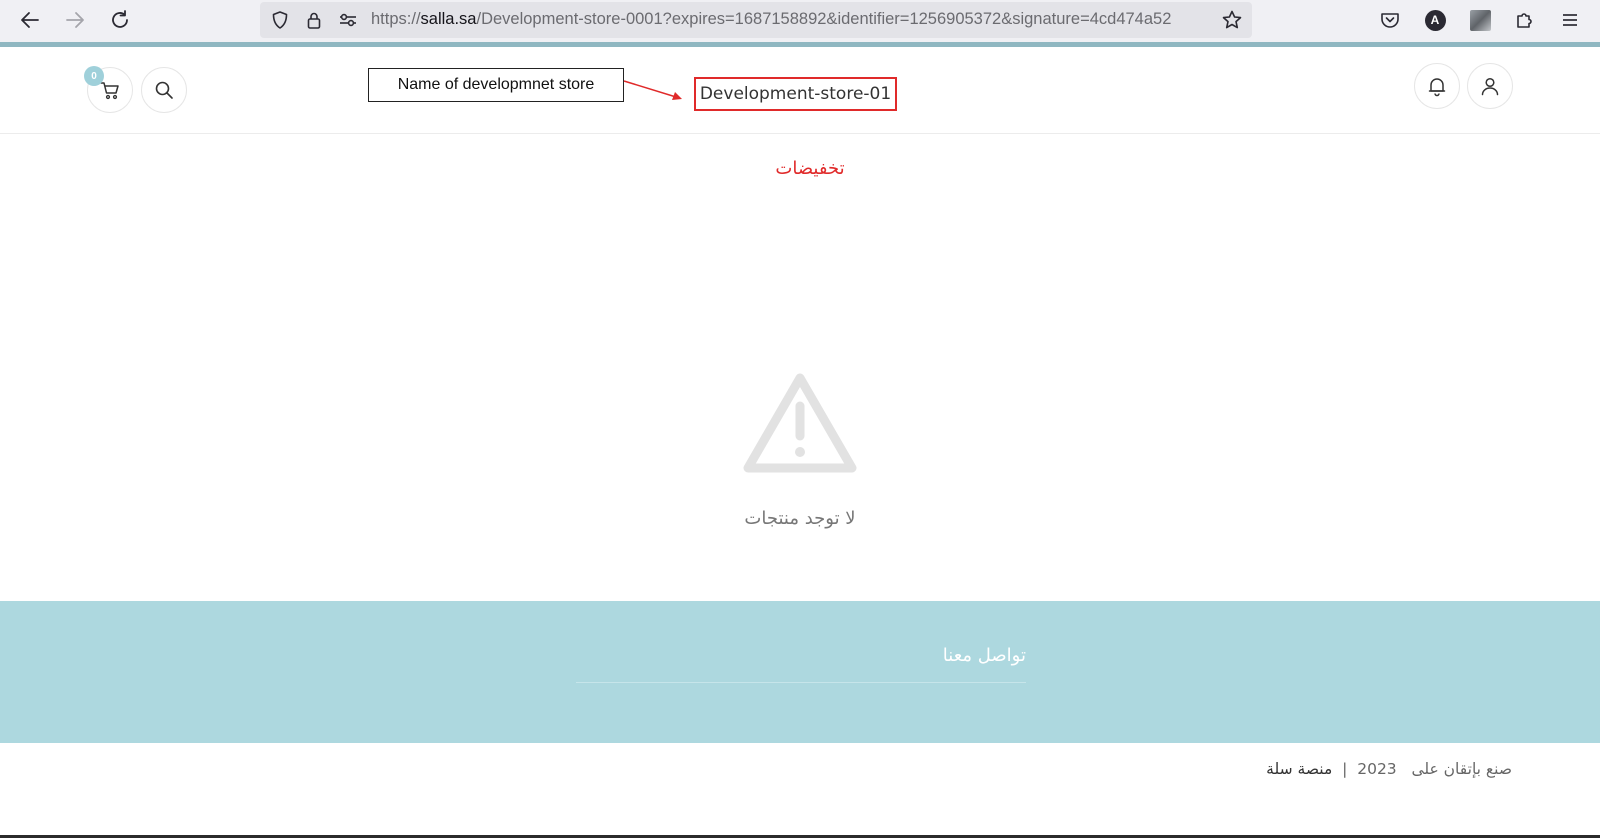 Image resolution: width=1600 pixels, height=838 pixels. I want to click on star-icon, so click(1232, 19).